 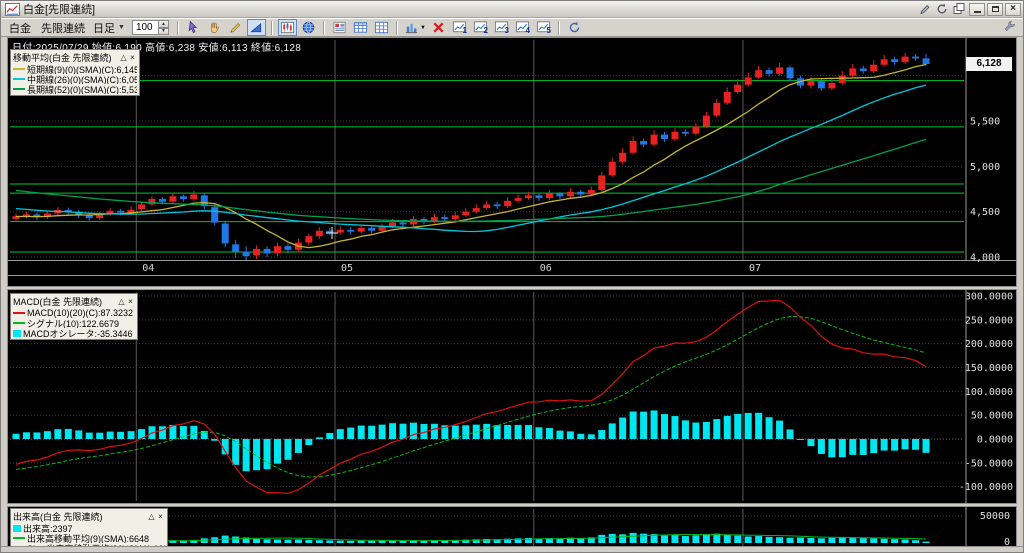 I want to click on chart-settings-button, so click(x=287, y=27).